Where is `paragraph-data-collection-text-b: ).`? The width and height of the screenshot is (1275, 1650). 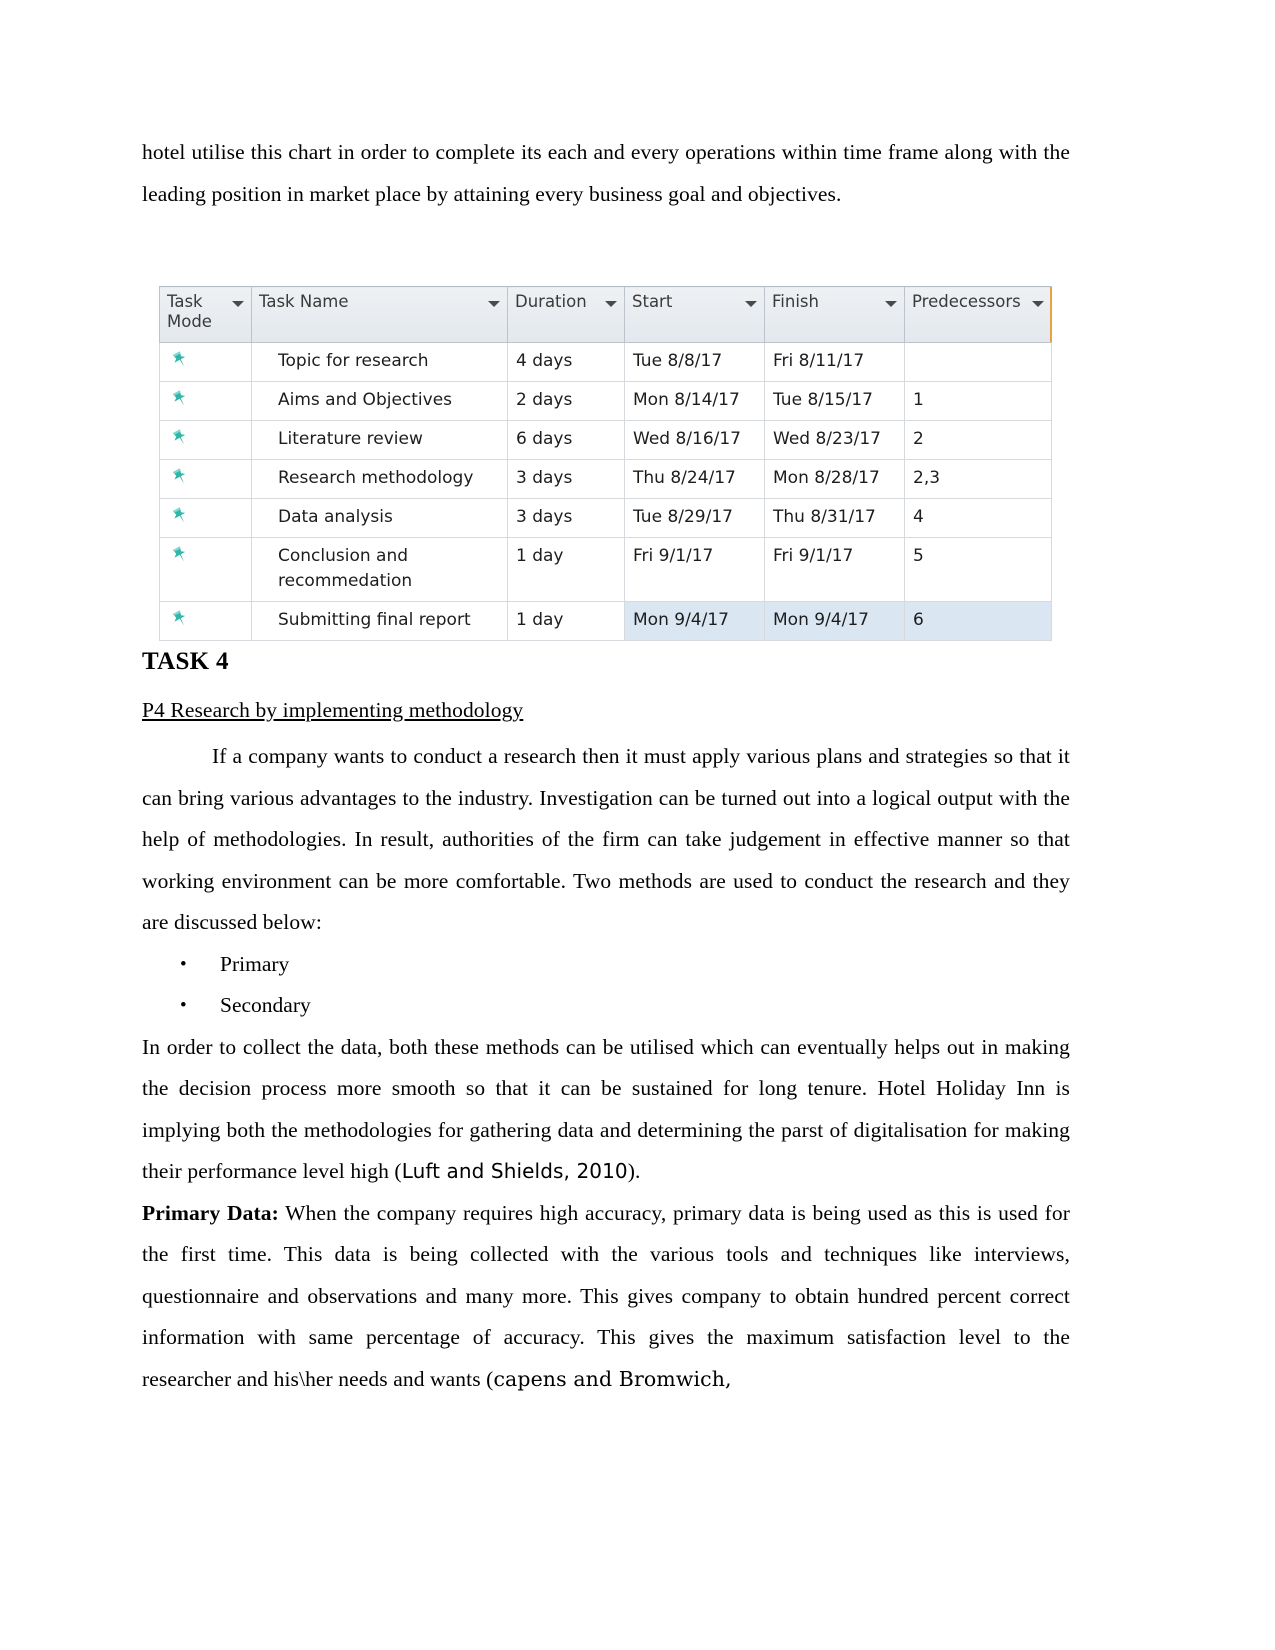
paragraph-data-collection-text-b: ). is located at coordinates (634, 1171).